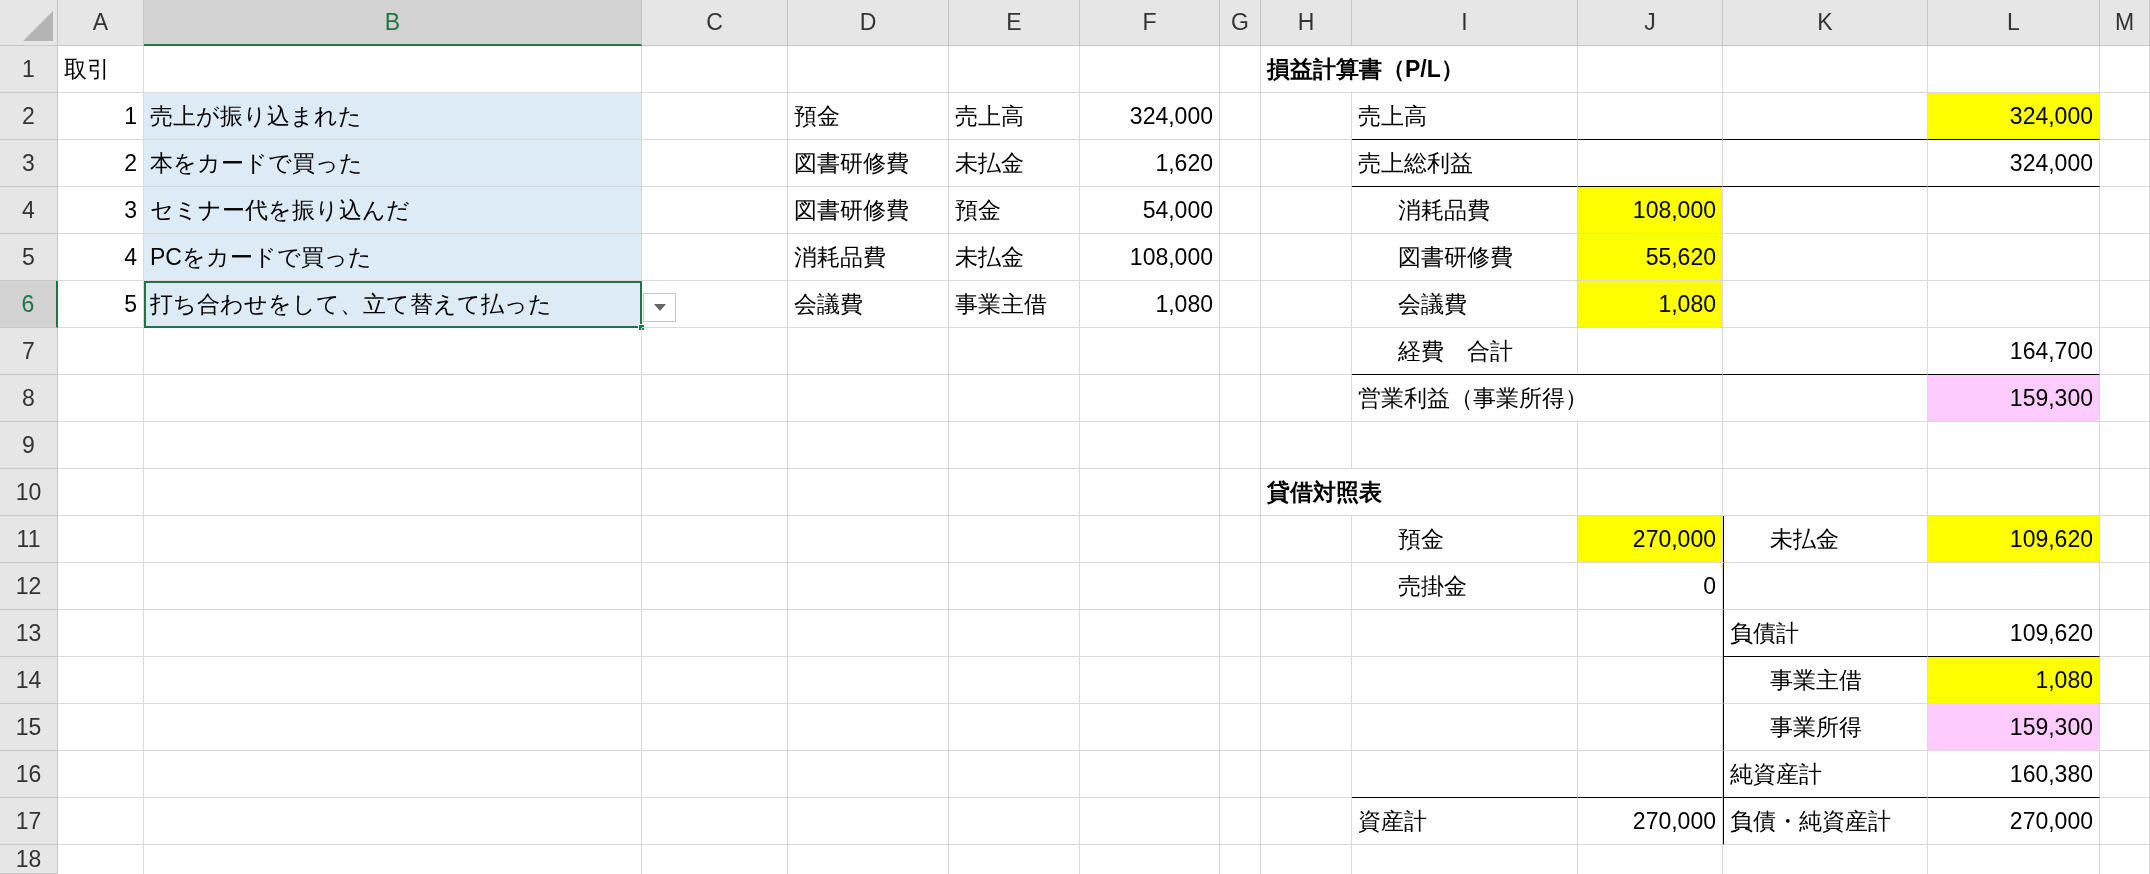 This screenshot has width=2150, height=874. I want to click on row-header: 15, so click(29, 727).